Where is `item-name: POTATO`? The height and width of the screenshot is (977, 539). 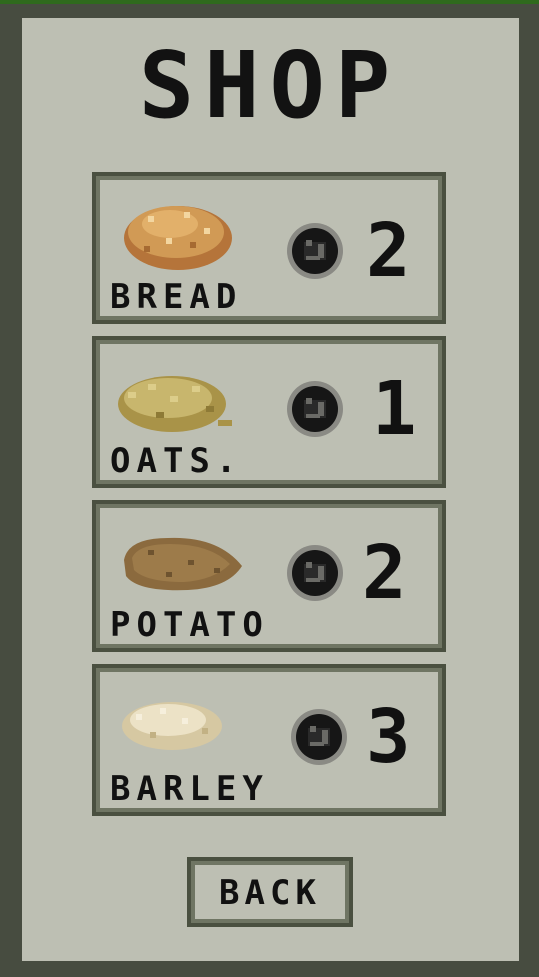 item-name: POTATO is located at coordinates (189, 625).